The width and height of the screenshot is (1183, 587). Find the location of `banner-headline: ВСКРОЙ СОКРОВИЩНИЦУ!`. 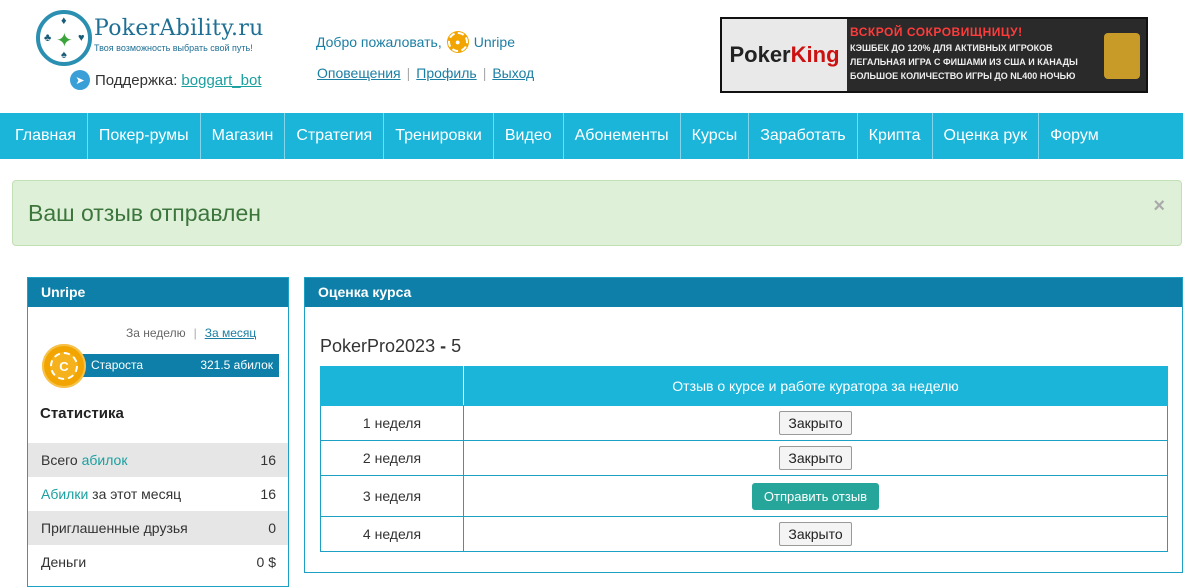

banner-headline: ВСКРОЙ СОКРОВИЩНИЦУ! is located at coordinates (936, 32).